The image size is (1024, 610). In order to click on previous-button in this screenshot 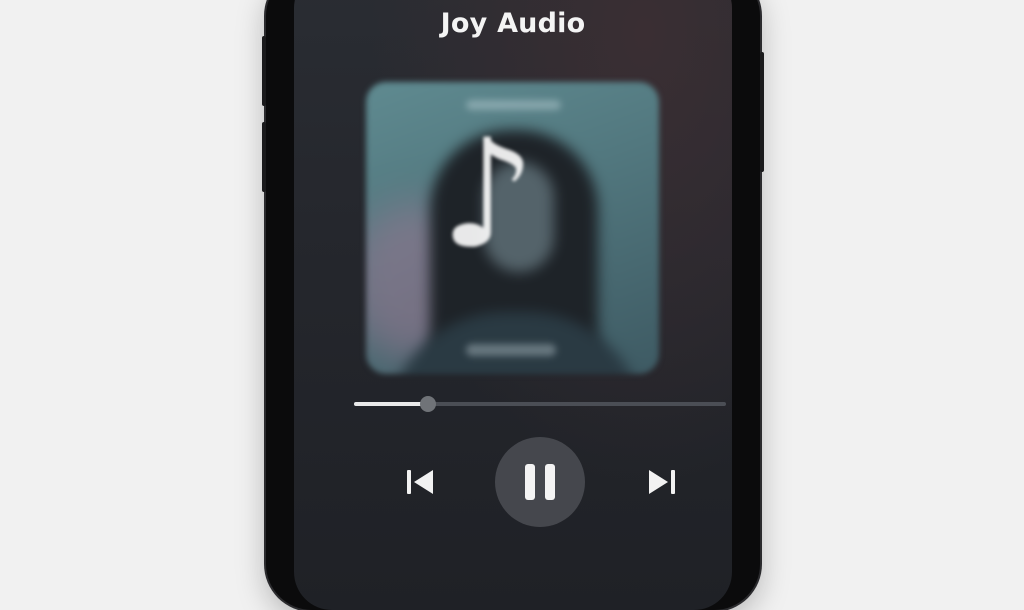, I will do `click(420, 482)`.